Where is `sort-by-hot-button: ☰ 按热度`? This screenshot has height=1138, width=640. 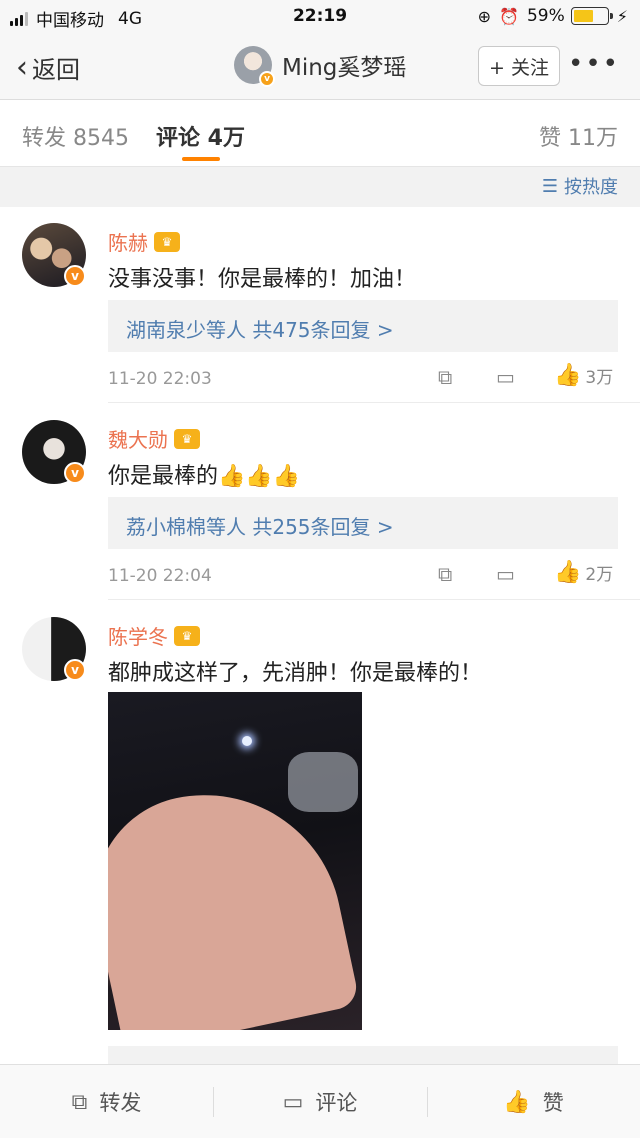 sort-by-hot-button: ☰ 按热度 is located at coordinates (580, 186).